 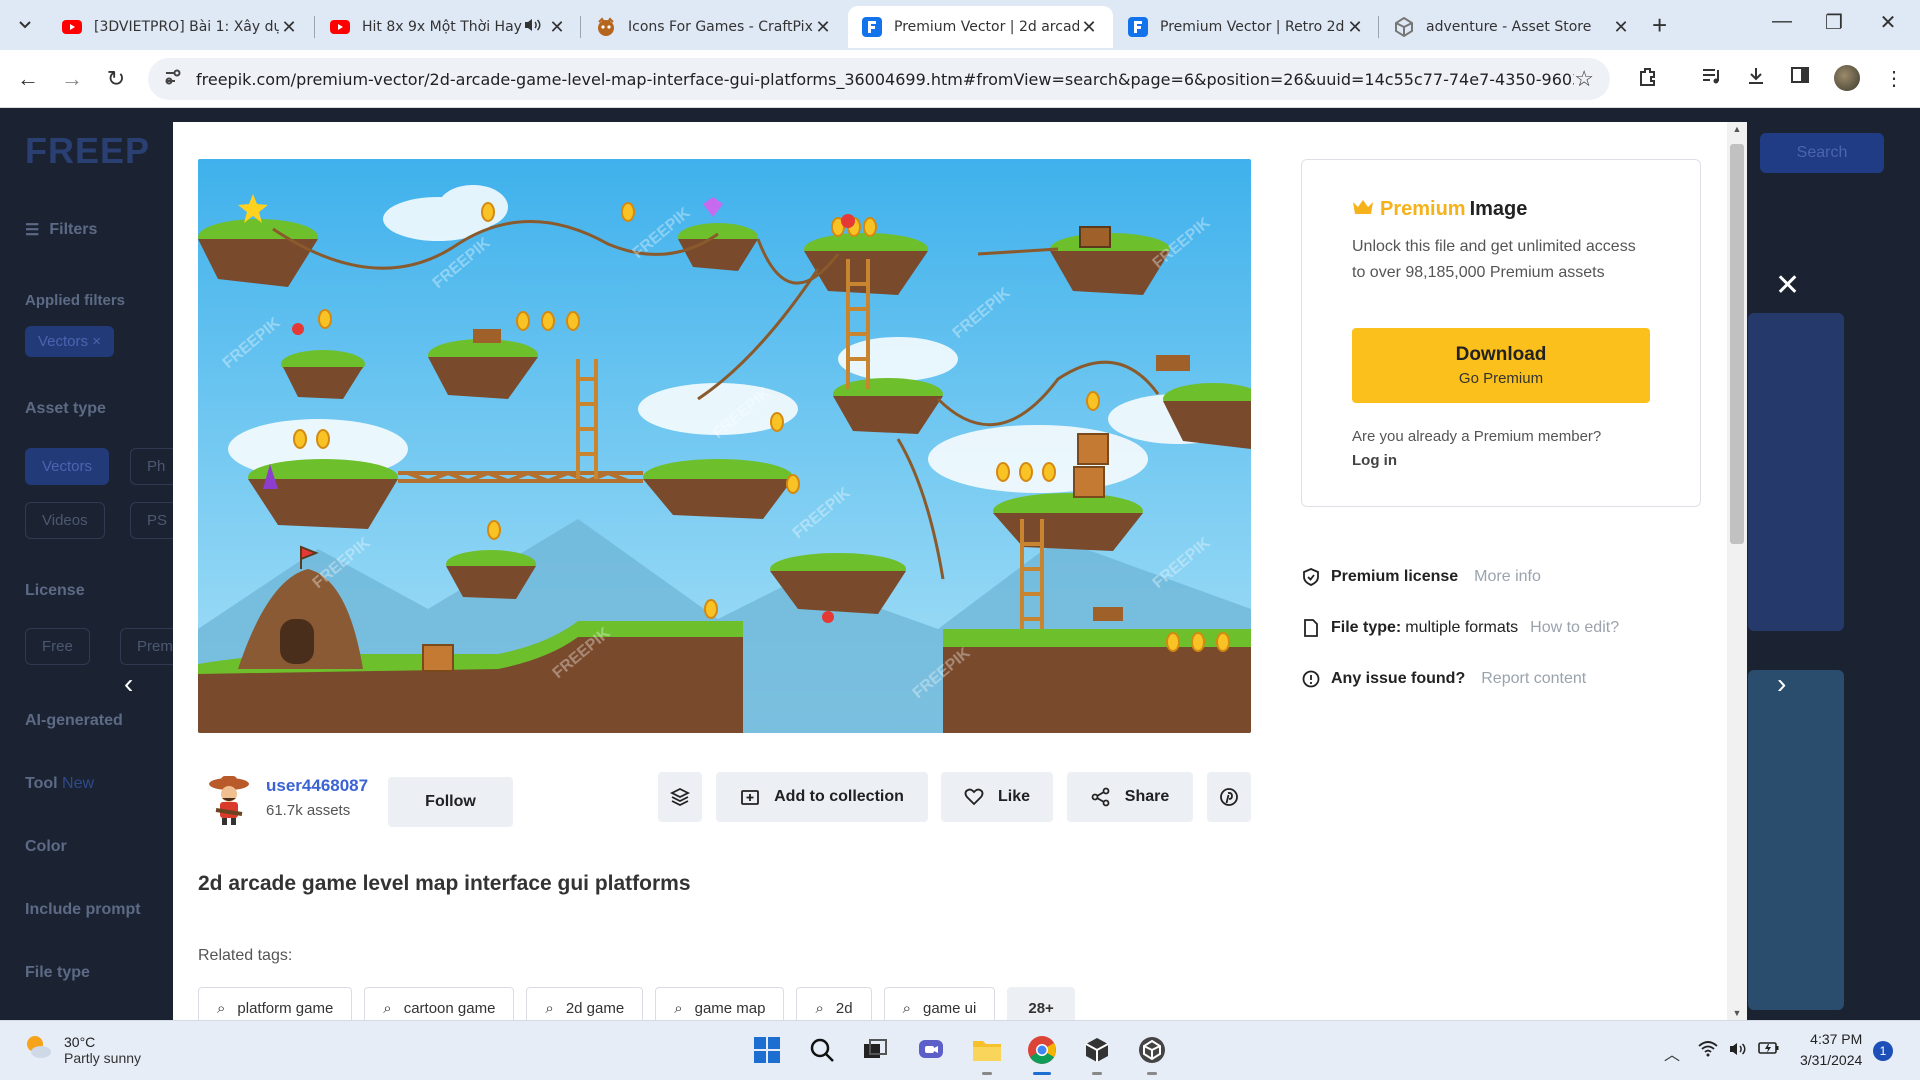 I want to click on youtube-icon, so click(x=340, y=27).